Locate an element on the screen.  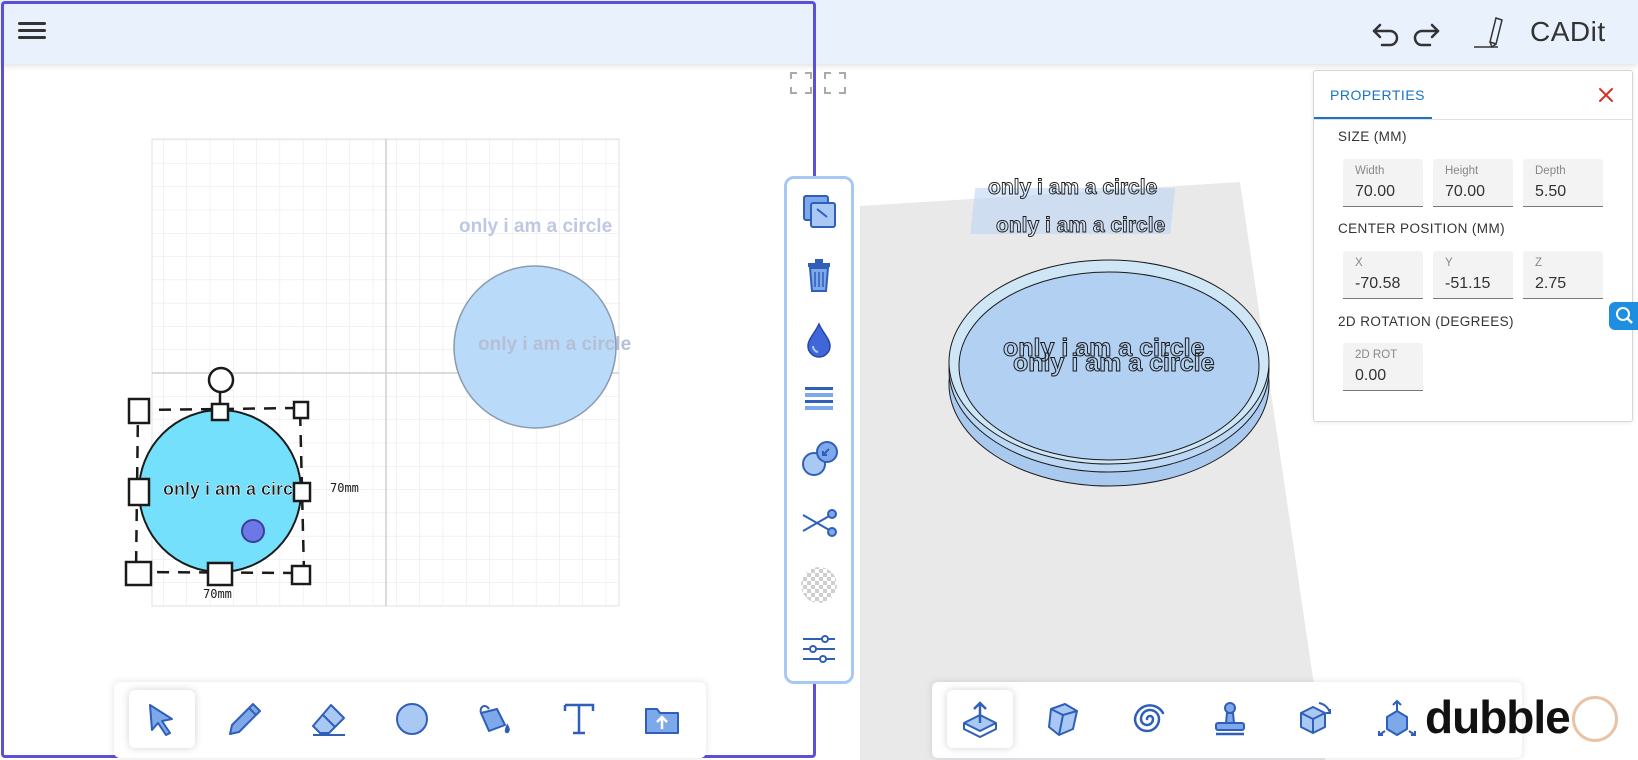
depth-field: Depth is located at coordinates (1563, 183).